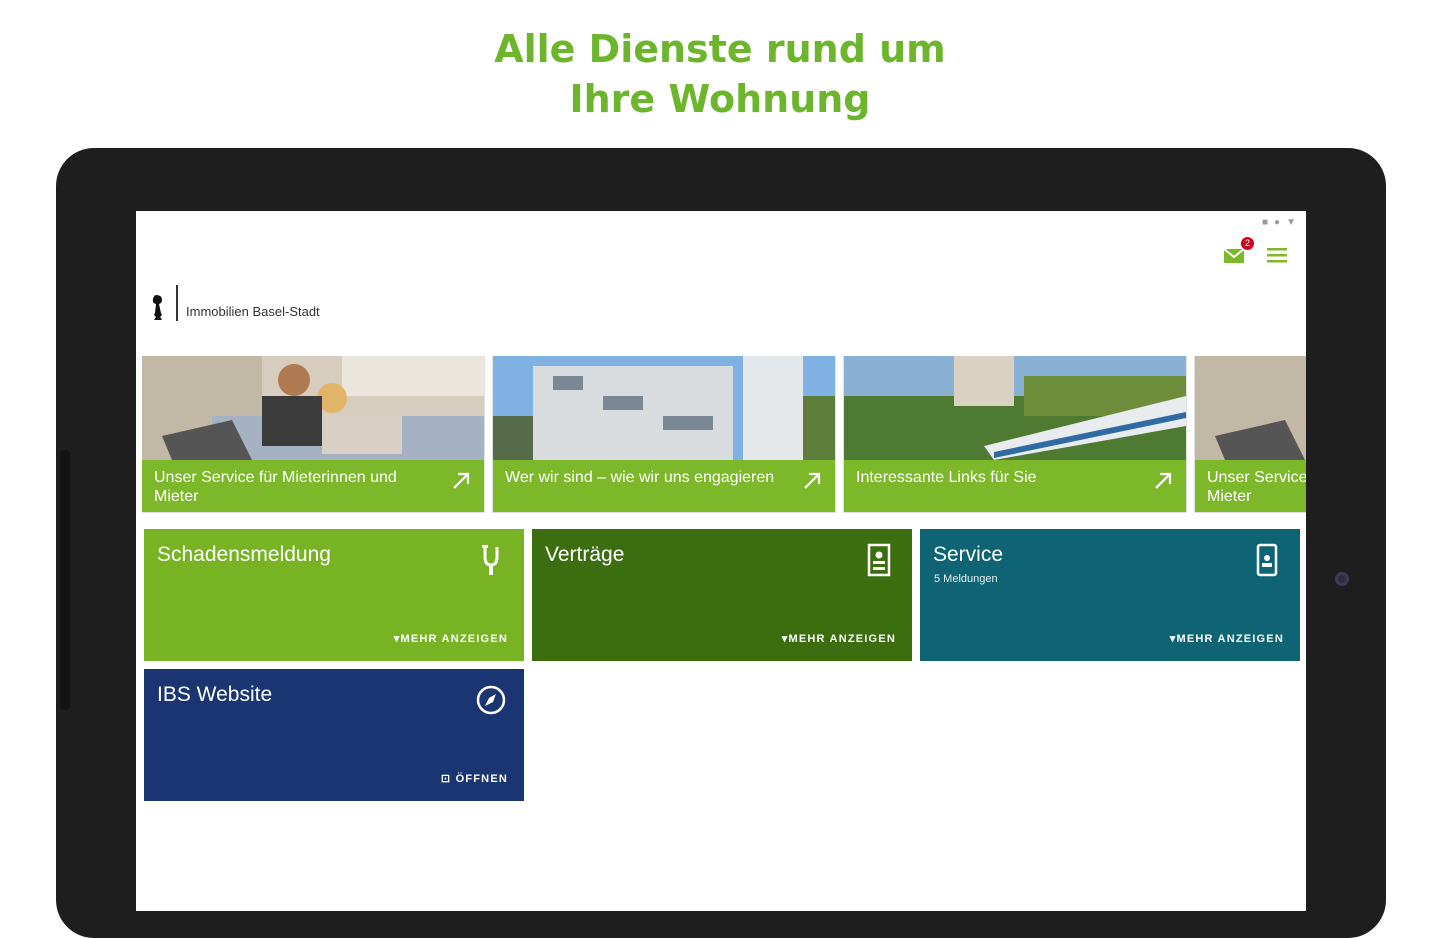 The width and height of the screenshot is (1440, 938). I want to click on phone-icon, so click(1267, 560).